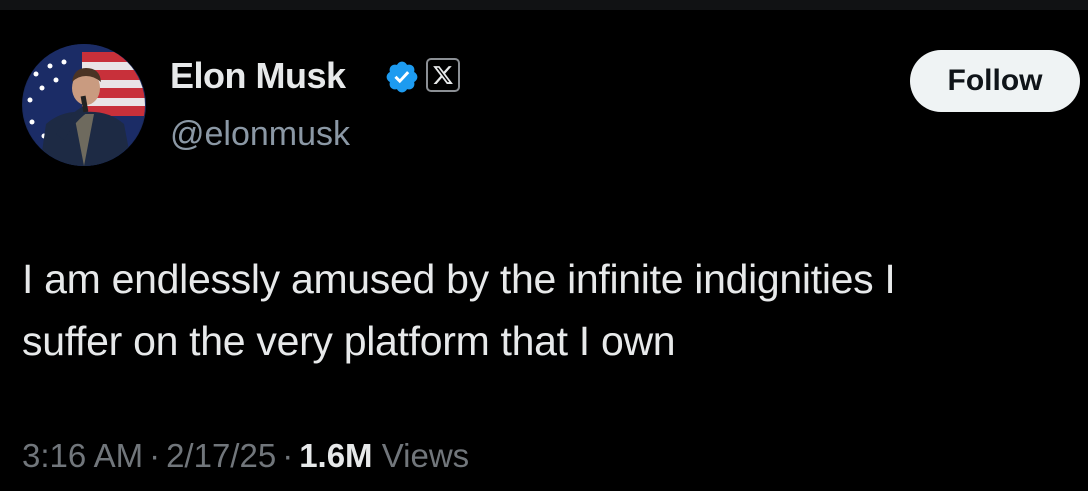 This screenshot has height=491, width=1088. What do you see at coordinates (258, 76) in the screenshot?
I see `display-name: Elon Musk` at bounding box center [258, 76].